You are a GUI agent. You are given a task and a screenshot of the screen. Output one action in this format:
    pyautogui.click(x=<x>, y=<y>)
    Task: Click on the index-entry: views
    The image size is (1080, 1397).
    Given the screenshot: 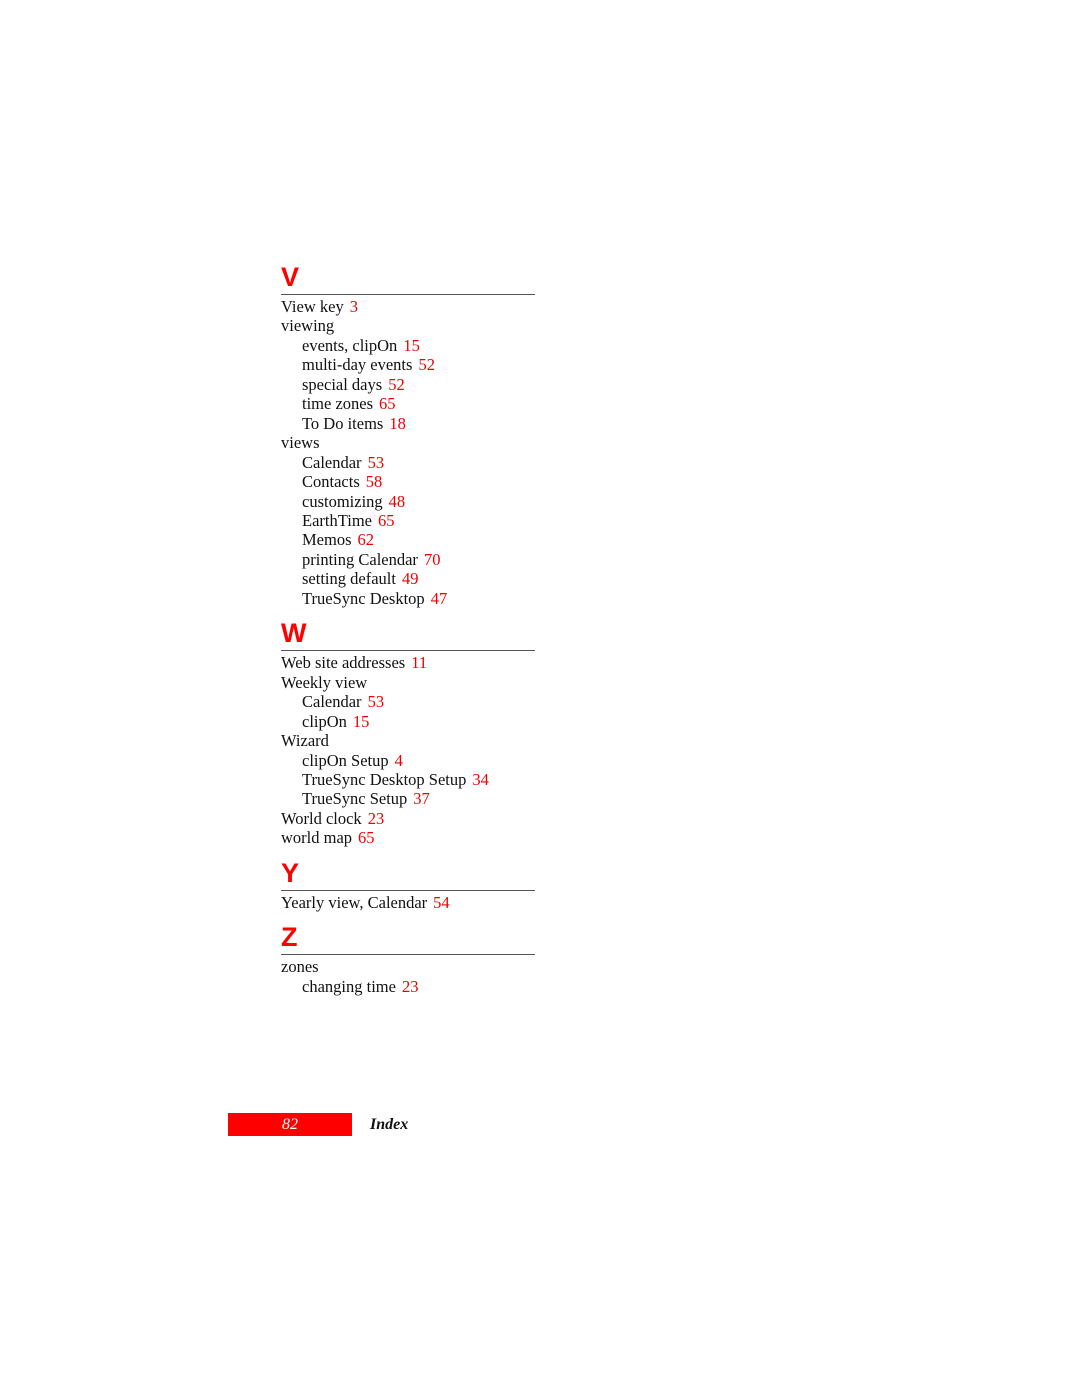 What is the action you would take?
    pyautogui.click(x=408, y=442)
    